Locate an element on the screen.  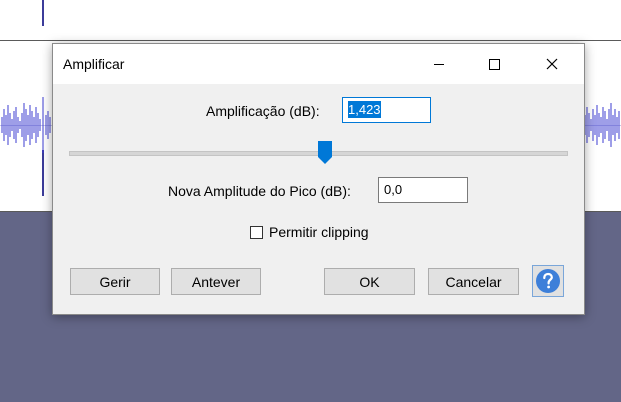
close-icon is located at coordinates (552, 64).